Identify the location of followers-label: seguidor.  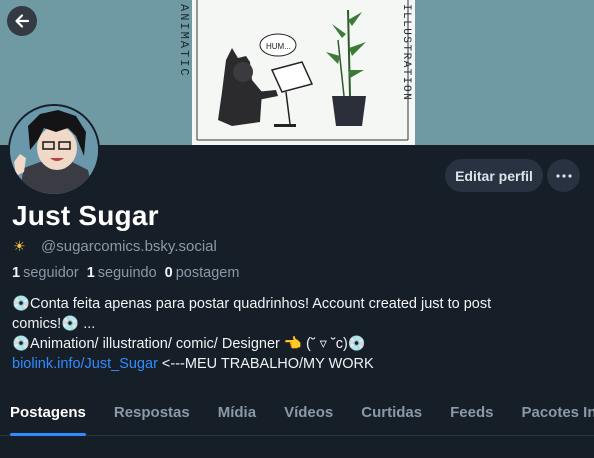
(51, 273).